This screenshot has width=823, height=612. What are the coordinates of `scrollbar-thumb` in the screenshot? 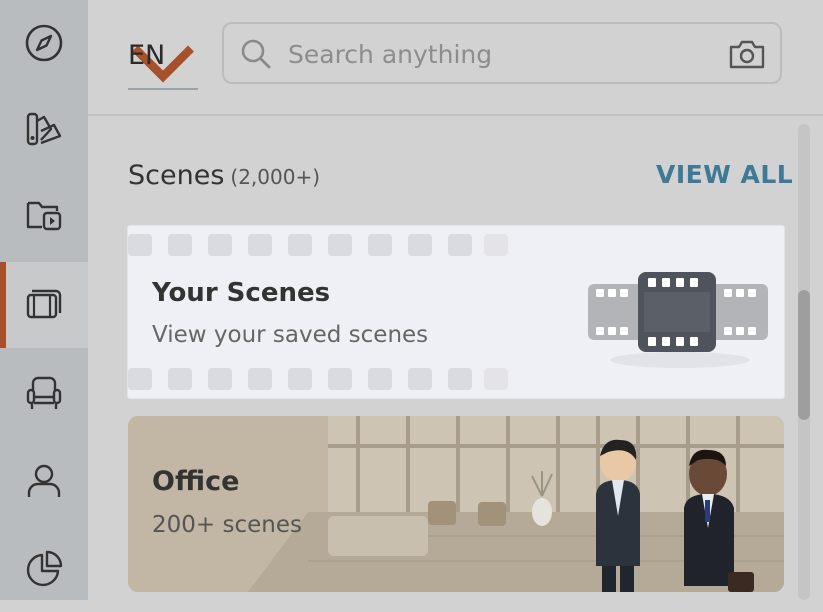 It's located at (804, 355).